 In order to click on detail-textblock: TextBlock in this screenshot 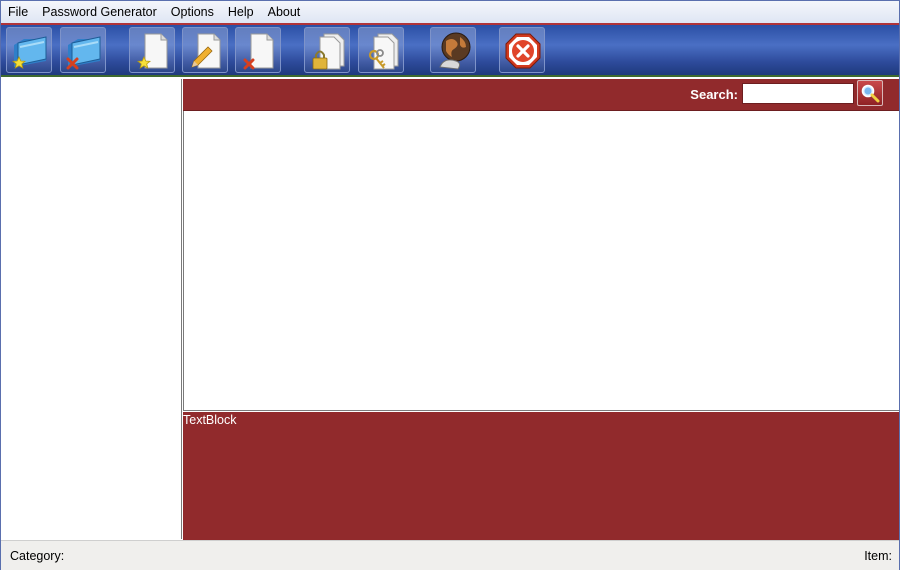, I will do `click(210, 420)`.